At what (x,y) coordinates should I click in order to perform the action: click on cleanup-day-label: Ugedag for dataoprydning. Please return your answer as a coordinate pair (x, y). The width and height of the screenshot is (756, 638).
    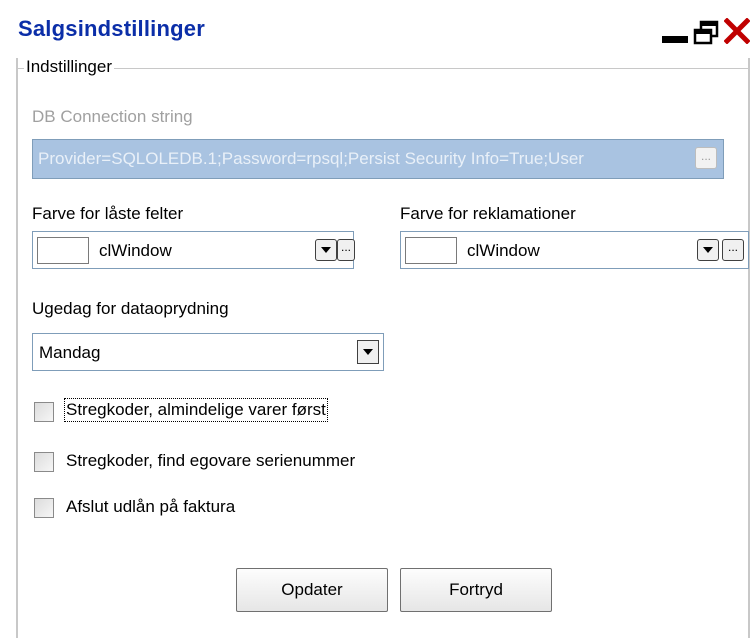
    Looking at the image, I should click on (130, 308).